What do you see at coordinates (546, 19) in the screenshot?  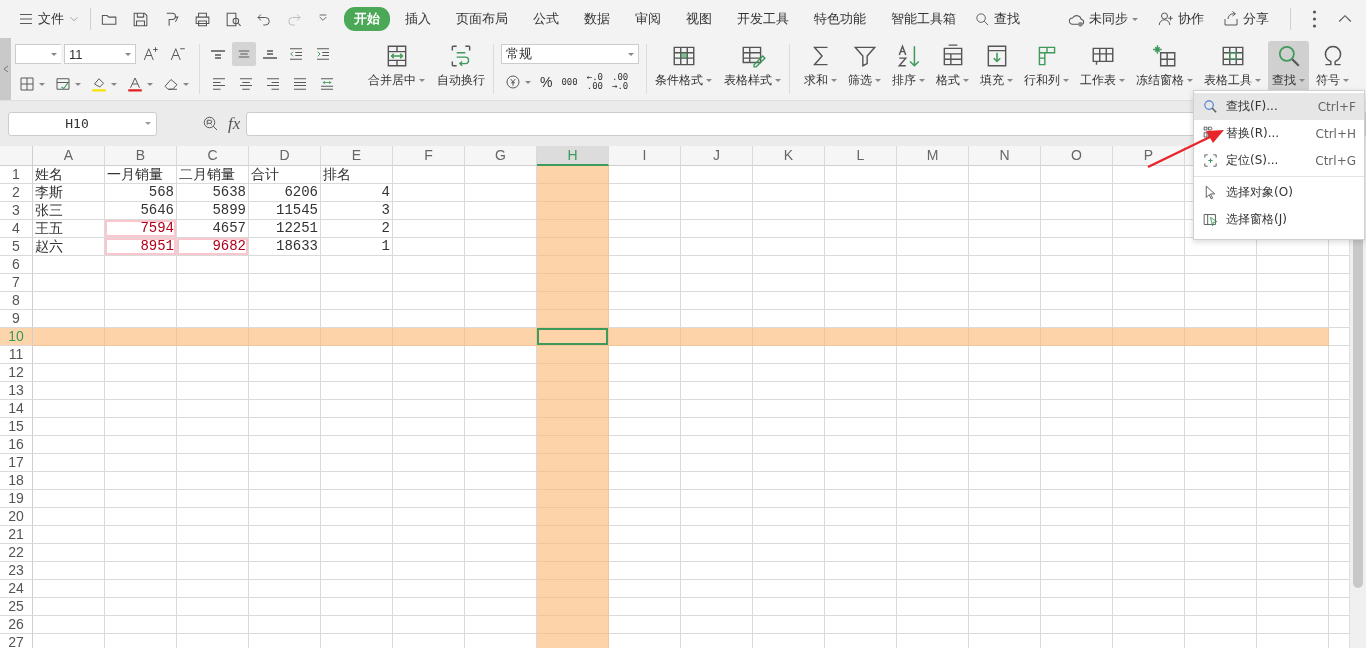 I see `ribbon-tab: 公式` at bounding box center [546, 19].